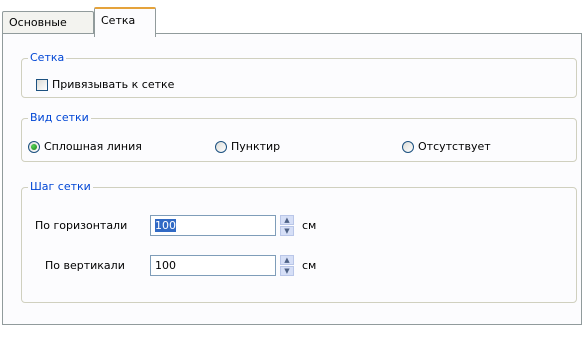 The image size is (587, 337). I want to click on horizontal-spin-up-icon: ▲, so click(287, 220).